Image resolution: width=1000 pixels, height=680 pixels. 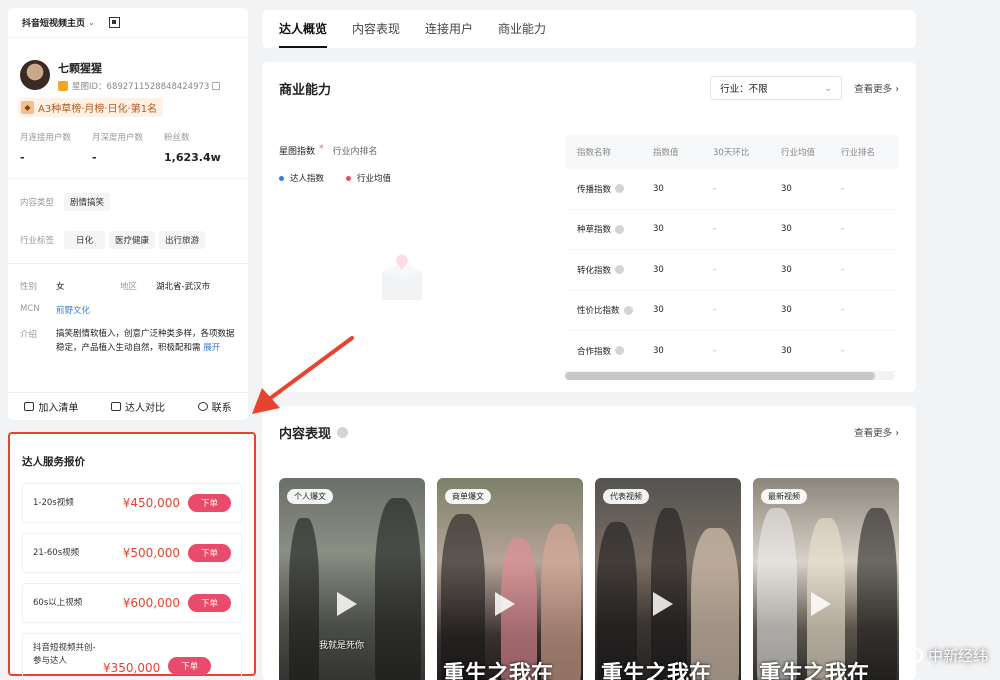 What do you see at coordinates (826, 579) in the screenshot?
I see `video-card: 最新视频 重生之我在` at bounding box center [826, 579].